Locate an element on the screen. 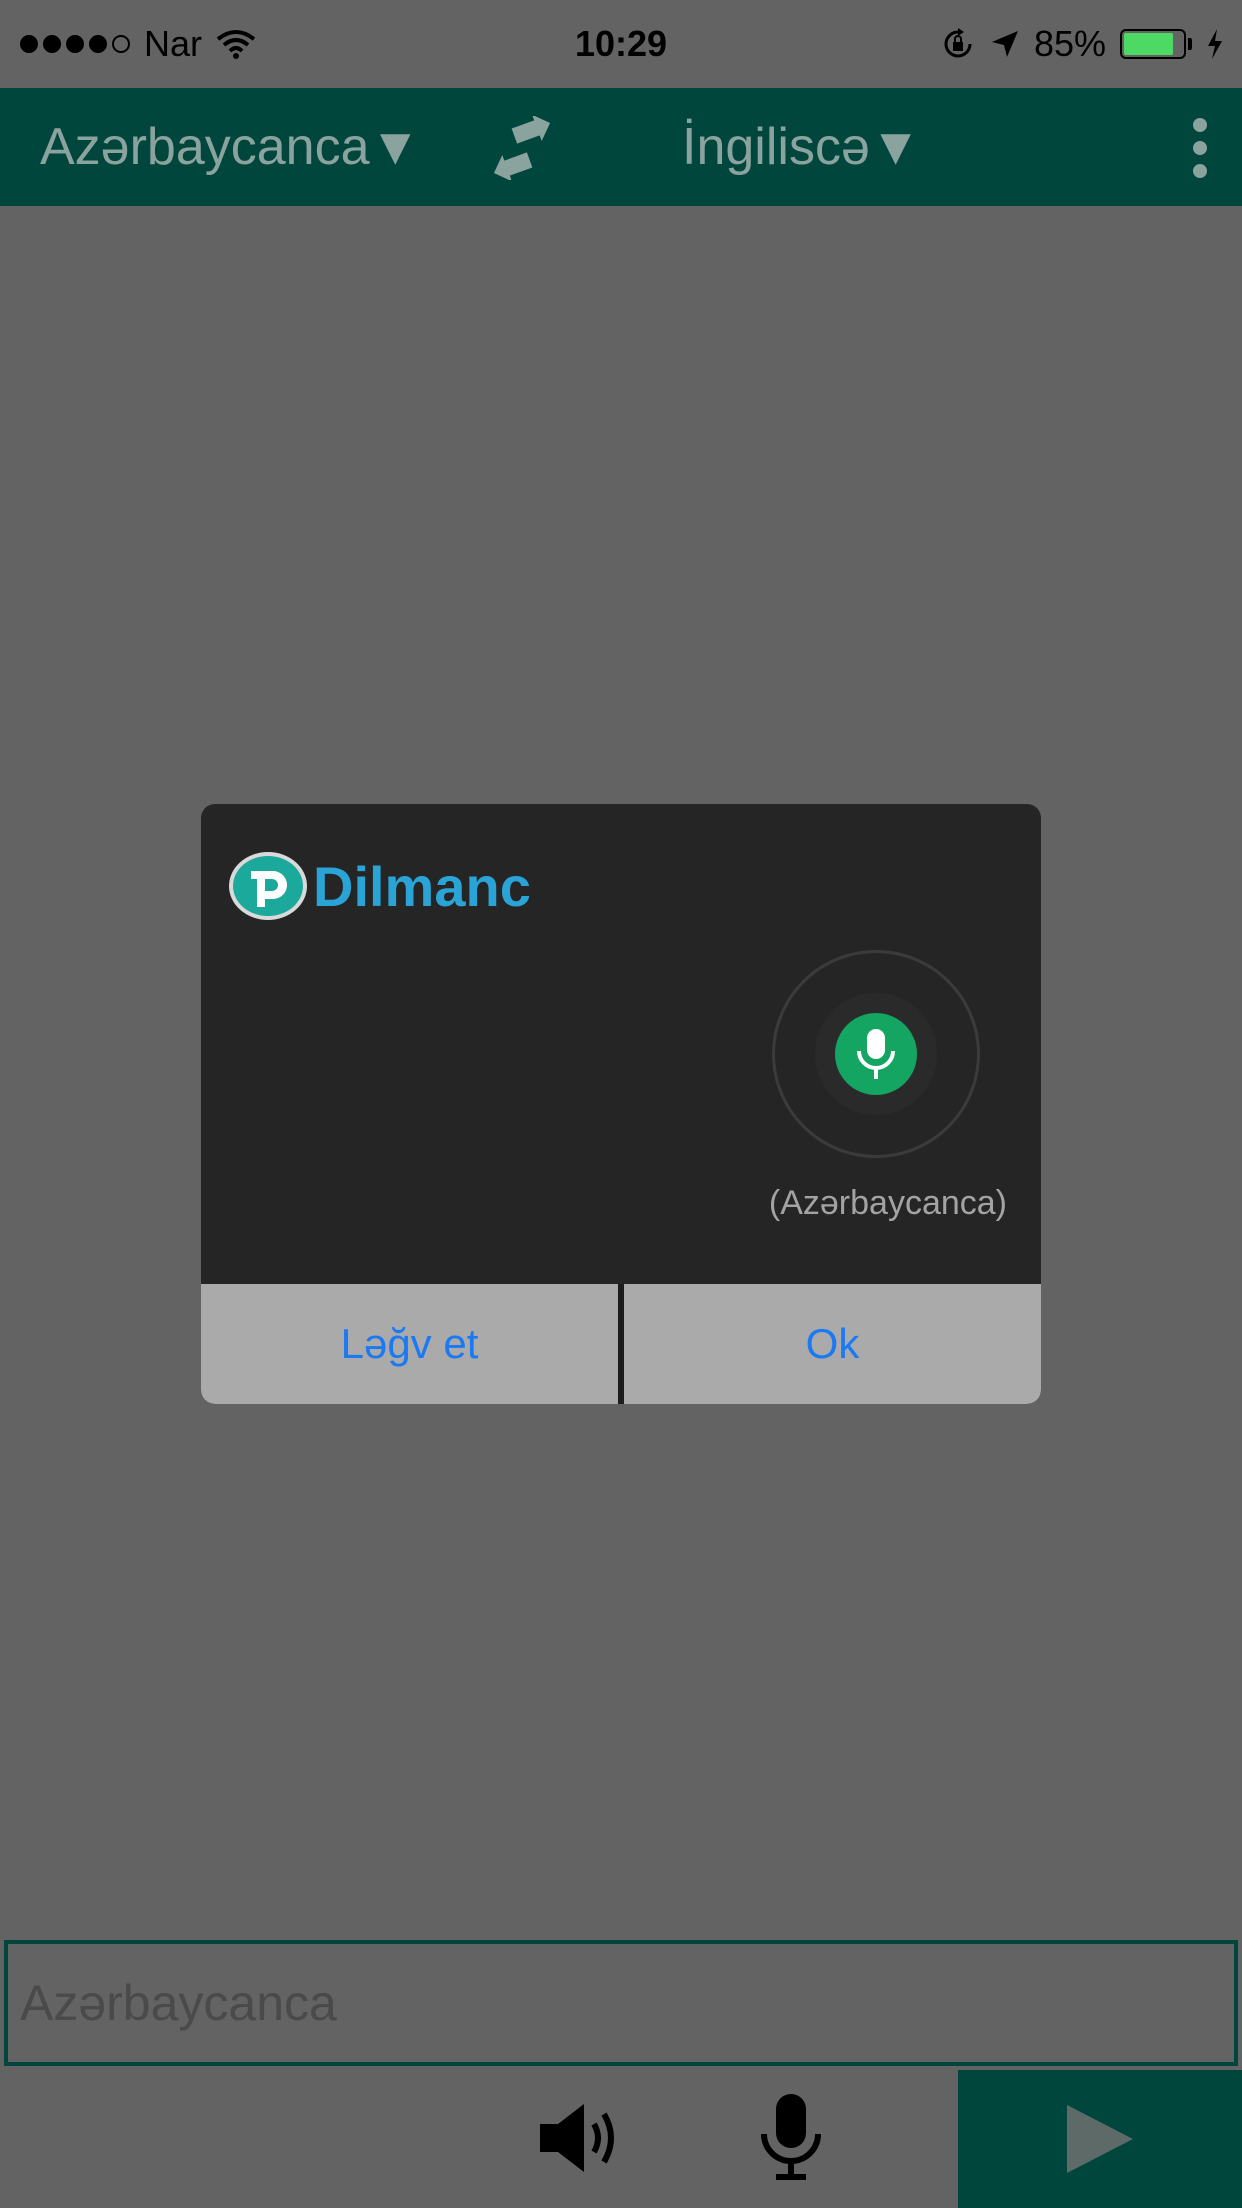  target-language-selector: İngiliscə▼ is located at coordinates (801, 147).